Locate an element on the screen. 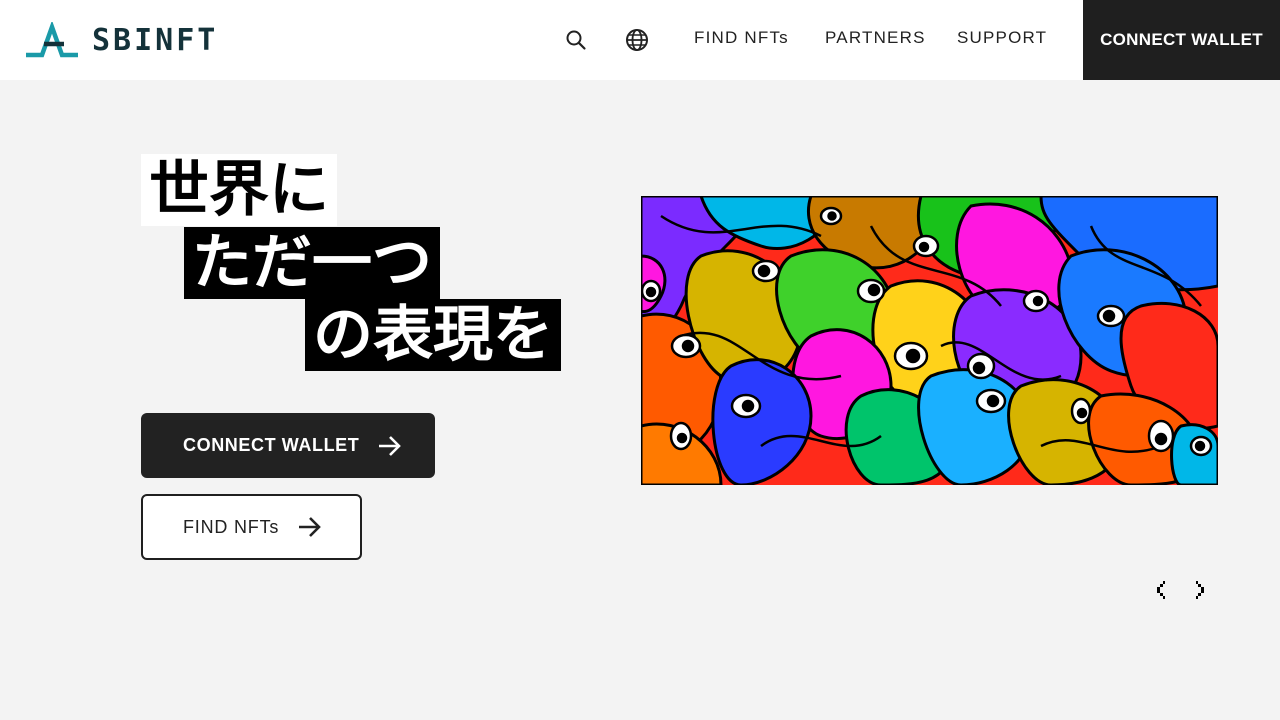 Image resolution: width=1280 pixels, height=720 pixels. nav-support: SUPPORT is located at coordinates (1002, 38).